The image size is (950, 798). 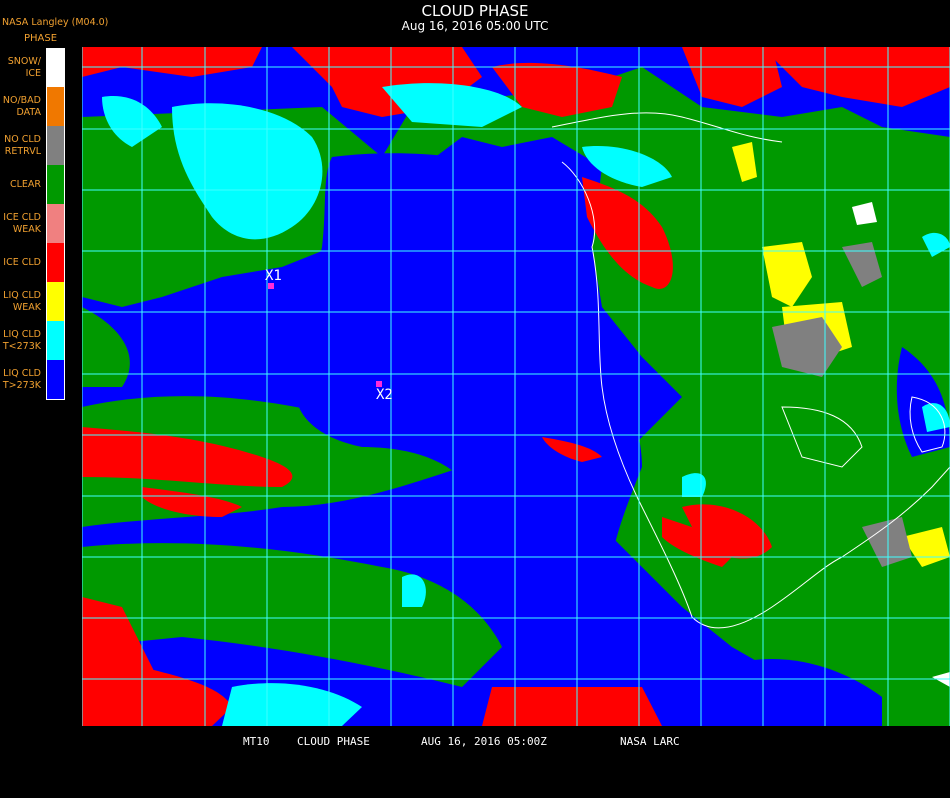 What do you see at coordinates (21, 379) in the screenshot?
I see `legend-label: LIQ CLD T>273K` at bounding box center [21, 379].